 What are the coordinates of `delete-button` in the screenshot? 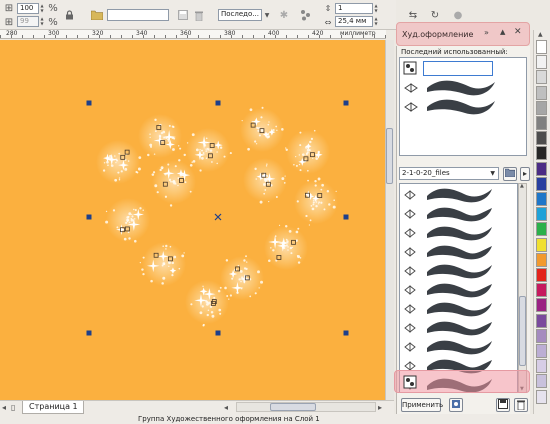 It's located at (521, 405).